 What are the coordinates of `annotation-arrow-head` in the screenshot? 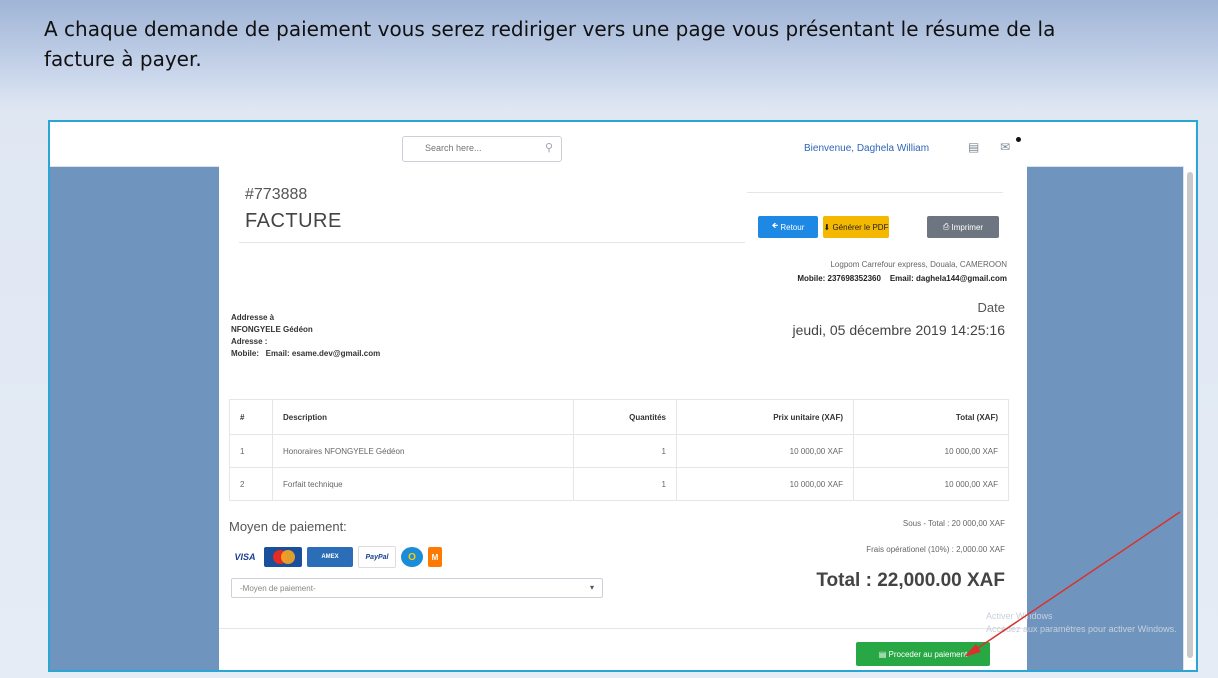 It's located at (972, 650).